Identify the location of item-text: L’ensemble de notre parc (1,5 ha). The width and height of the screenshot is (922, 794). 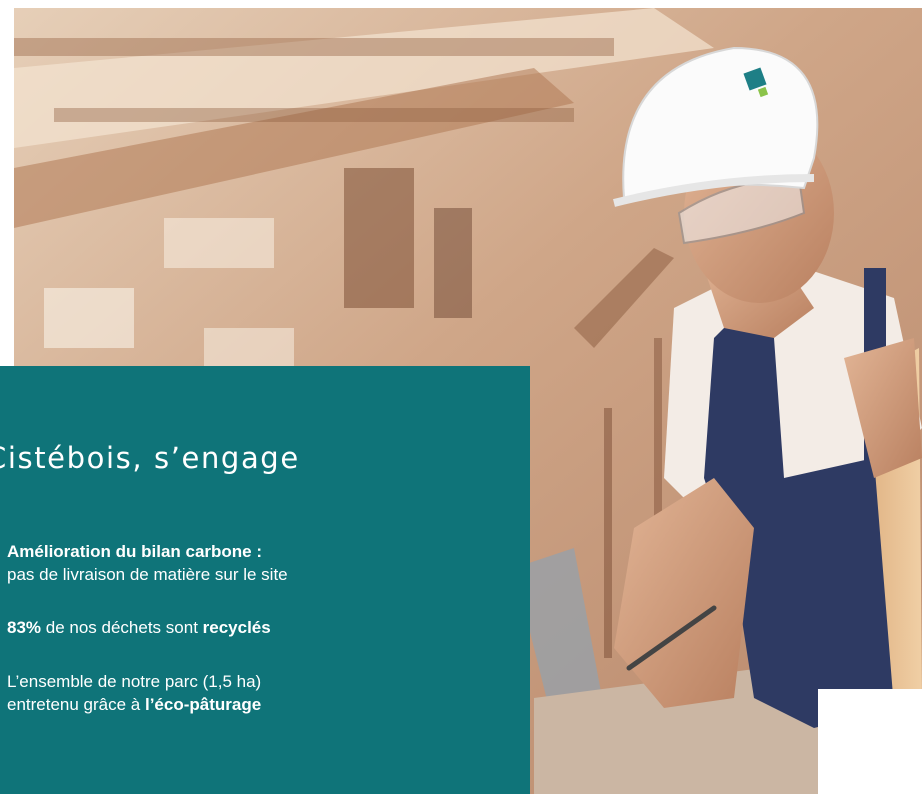
(134, 681).